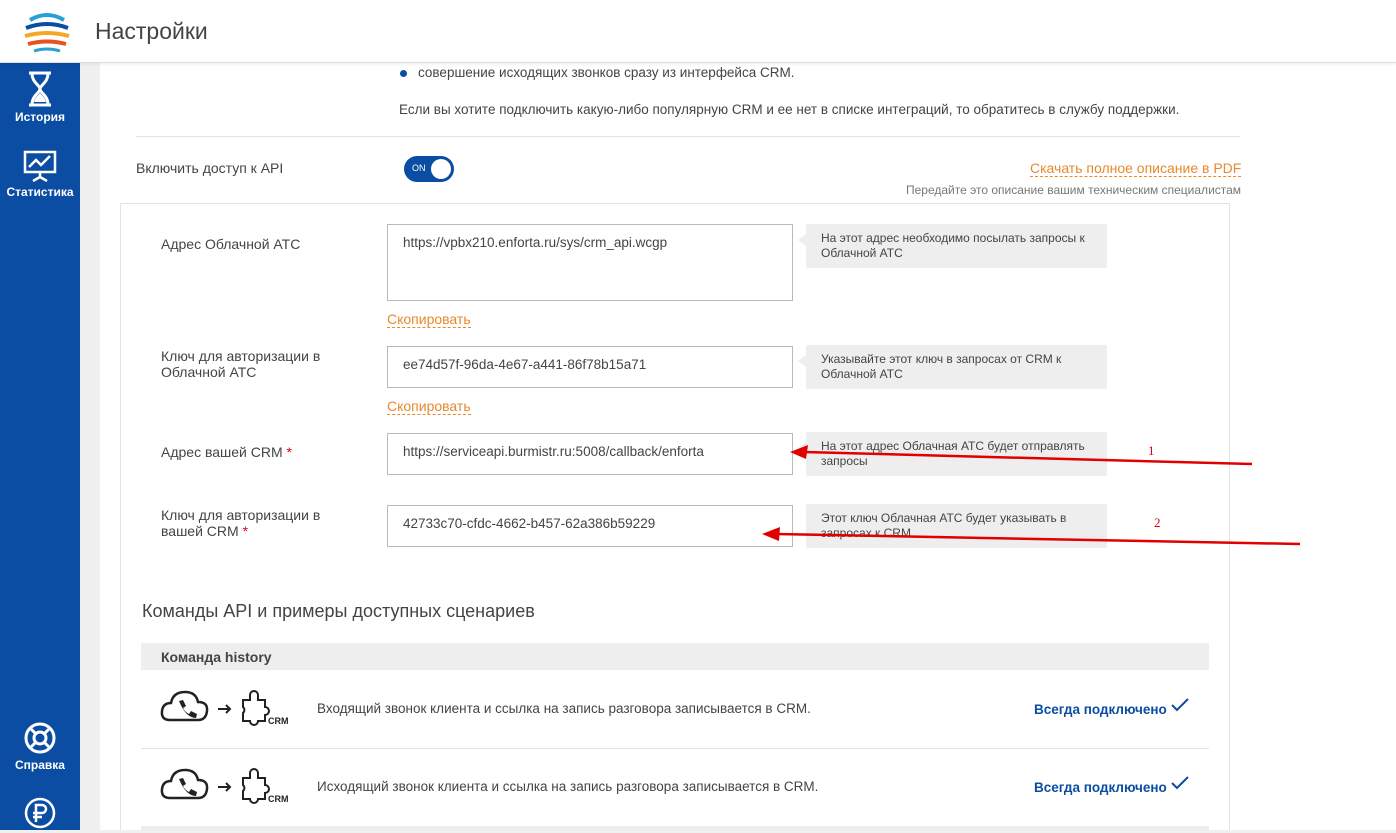 The width and height of the screenshot is (1396, 833). What do you see at coordinates (429, 406) in the screenshot?
I see `copy-pbx-key-link: Скопировать` at bounding box center [429, 406].